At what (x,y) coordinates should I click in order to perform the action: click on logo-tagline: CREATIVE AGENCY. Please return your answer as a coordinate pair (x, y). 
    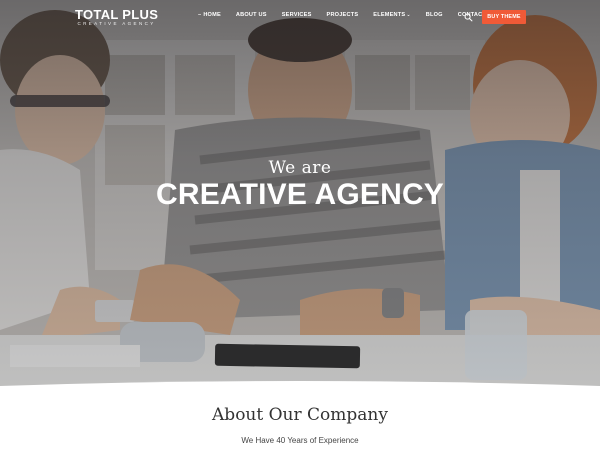
    Looking at the image, I should click on (116, 23).